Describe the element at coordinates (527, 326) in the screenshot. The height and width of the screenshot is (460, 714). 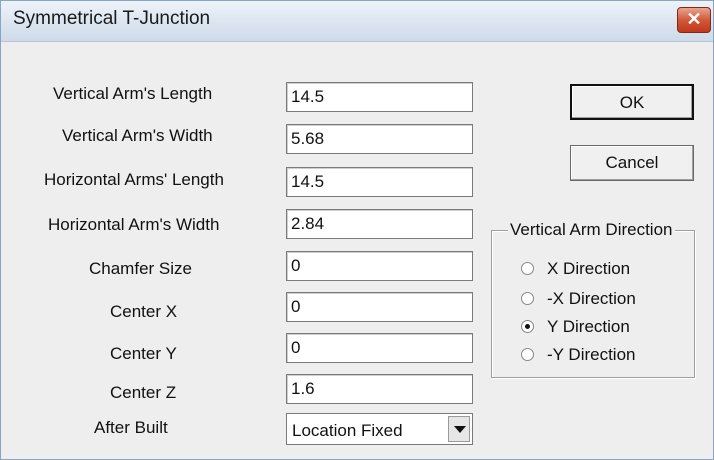
I see `radio-button-checked-icon` at that location.